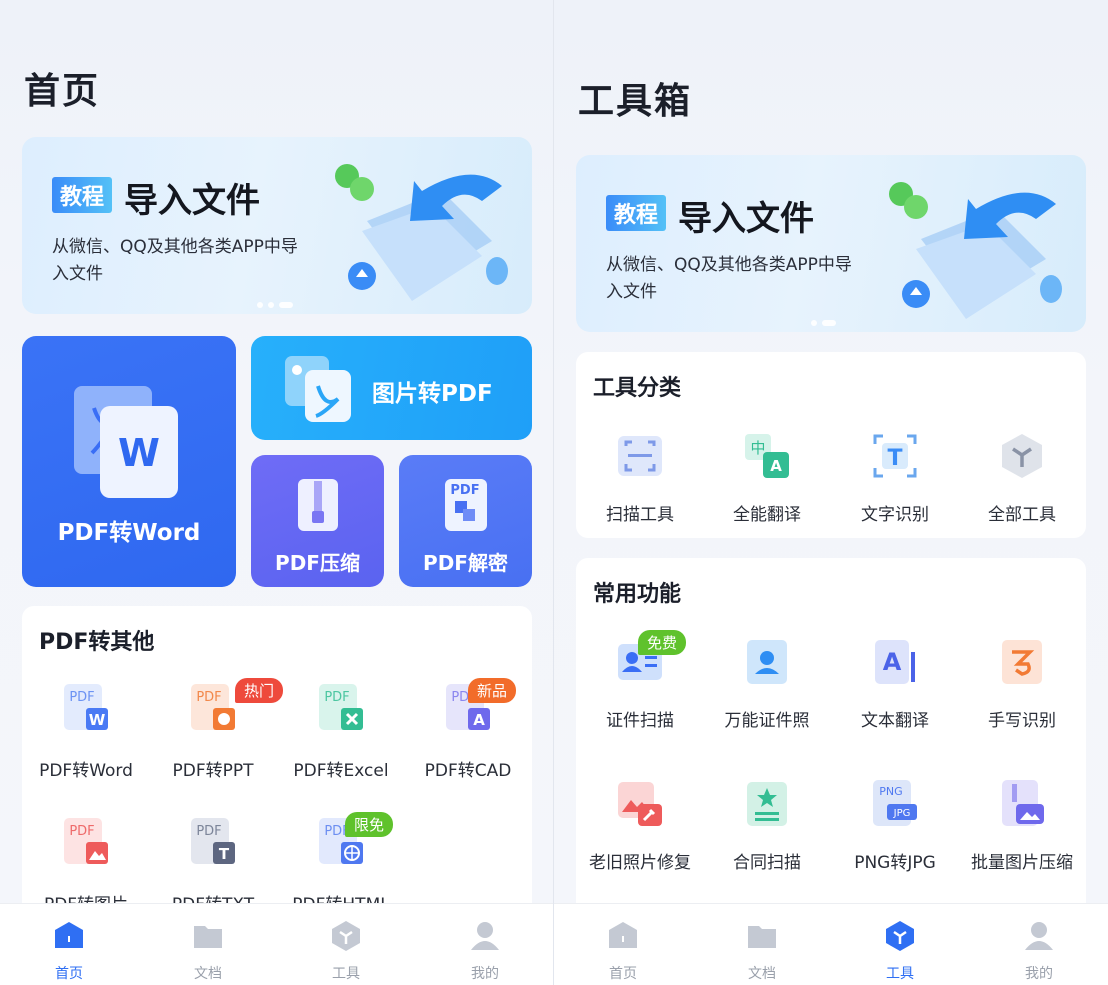 The height and width of the screenshot is (985, 1108). Describe the element at coordinates (767, 515) in the screenshot. I see `item-label: 全能翻译` at that location.